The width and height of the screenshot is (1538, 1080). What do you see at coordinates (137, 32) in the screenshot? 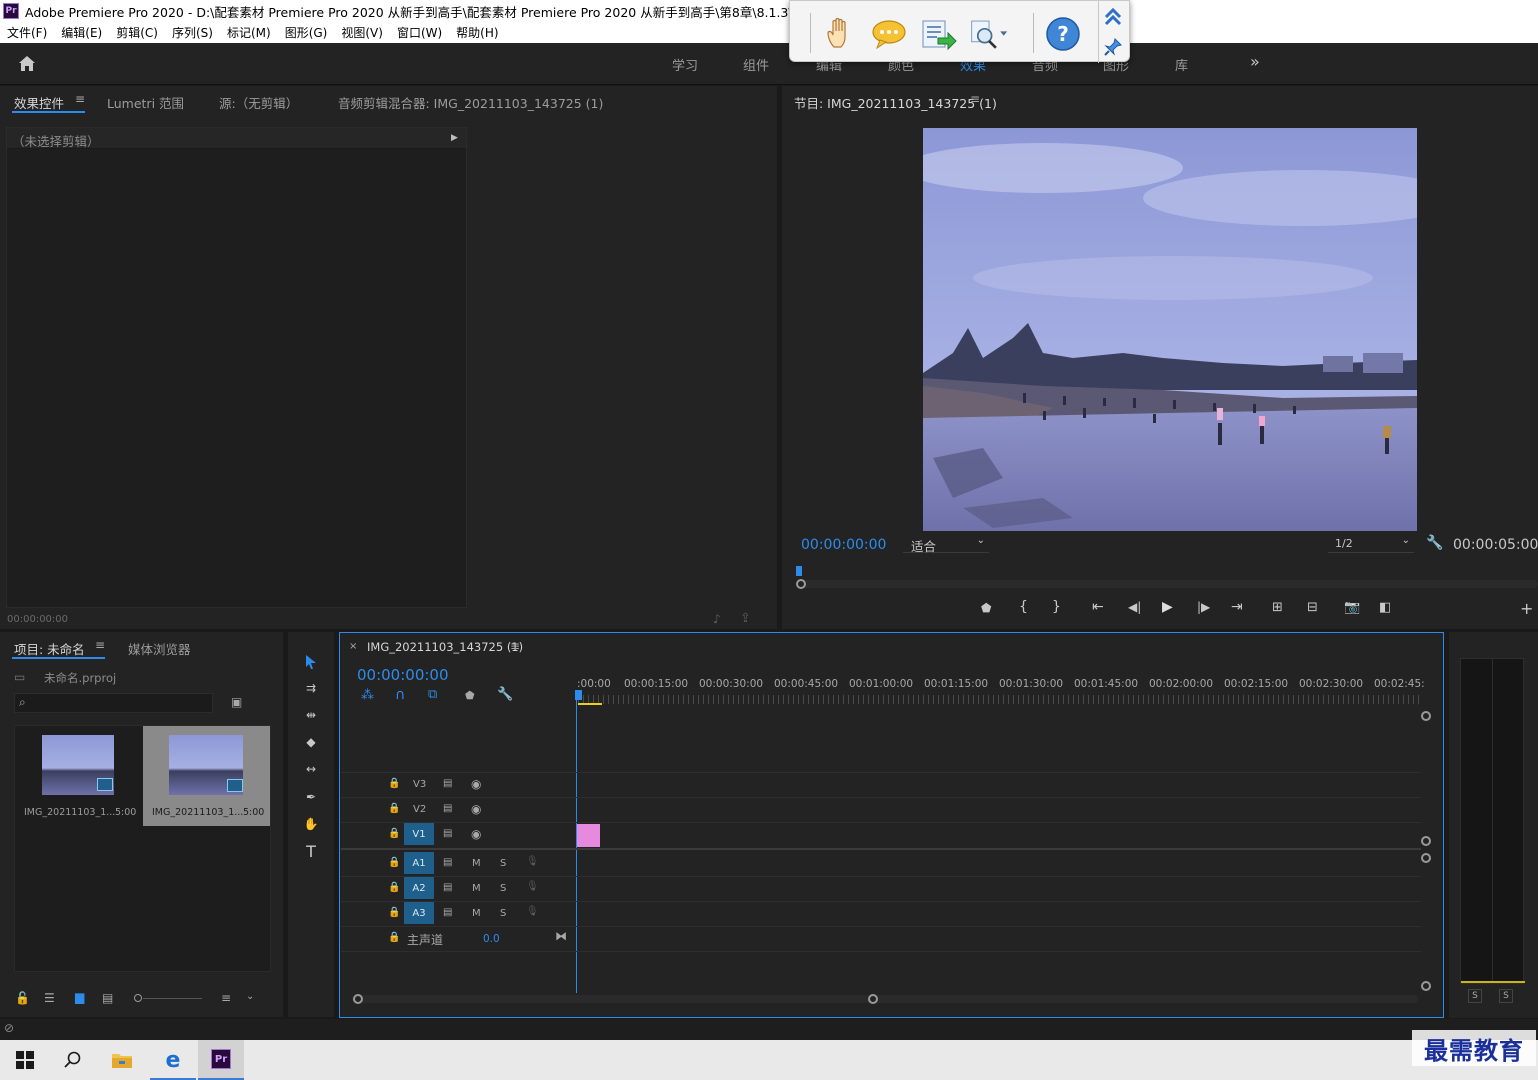
I see `menu-clip: 剪辑(C)` at bounding box center [137, 32].